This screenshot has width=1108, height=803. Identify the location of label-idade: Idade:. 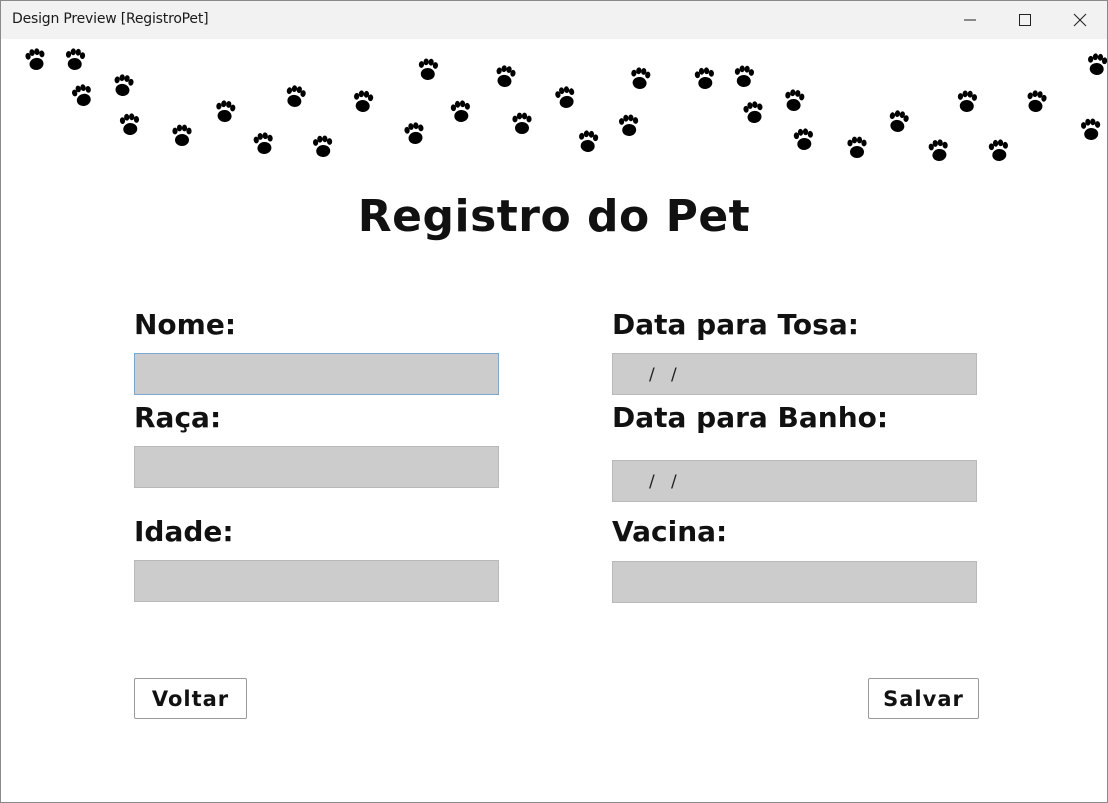
(184, 531).